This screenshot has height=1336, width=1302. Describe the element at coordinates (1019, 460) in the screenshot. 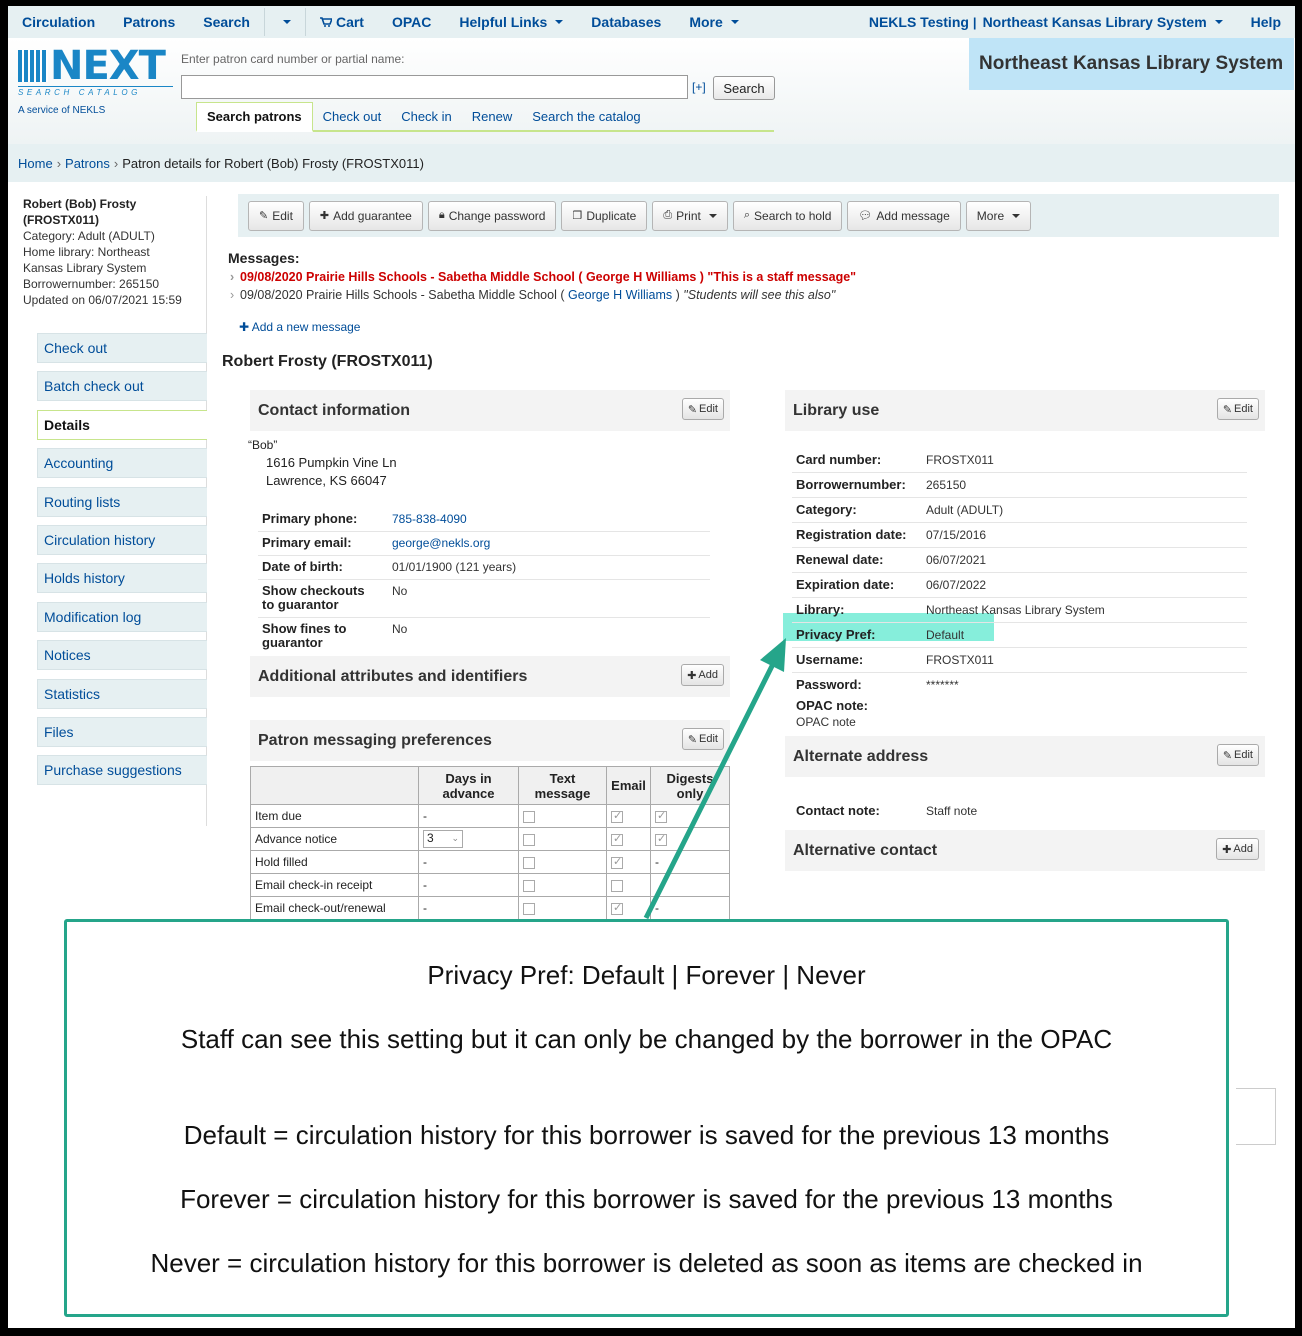

I see `library-use-row: Card number: FROSTX011` at that location.